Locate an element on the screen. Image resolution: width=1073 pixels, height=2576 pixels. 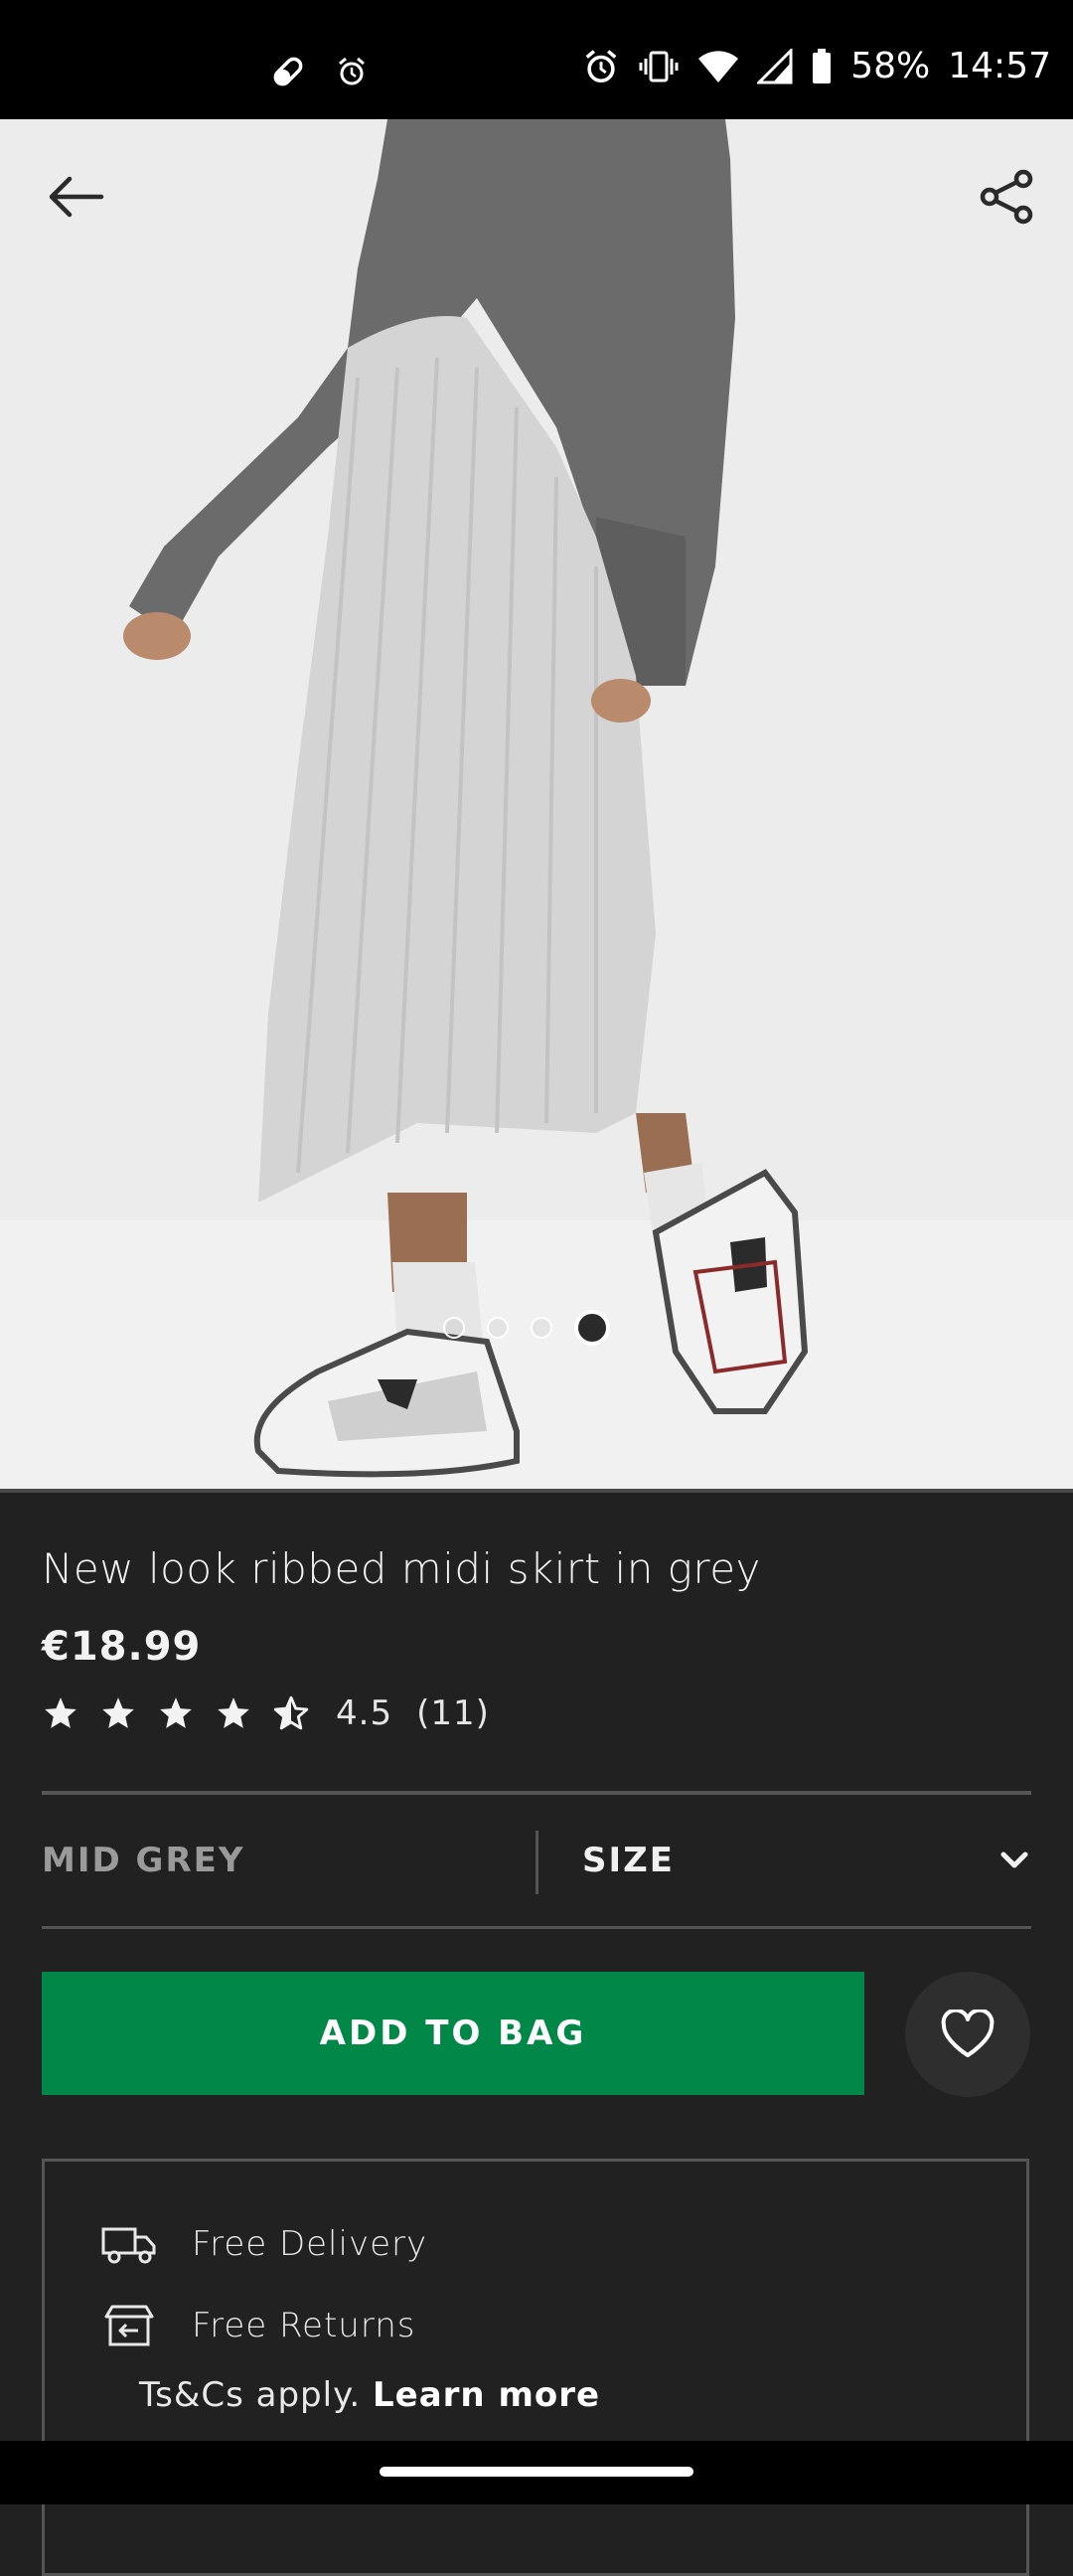
share-button is located at coordinates (1007, 197).